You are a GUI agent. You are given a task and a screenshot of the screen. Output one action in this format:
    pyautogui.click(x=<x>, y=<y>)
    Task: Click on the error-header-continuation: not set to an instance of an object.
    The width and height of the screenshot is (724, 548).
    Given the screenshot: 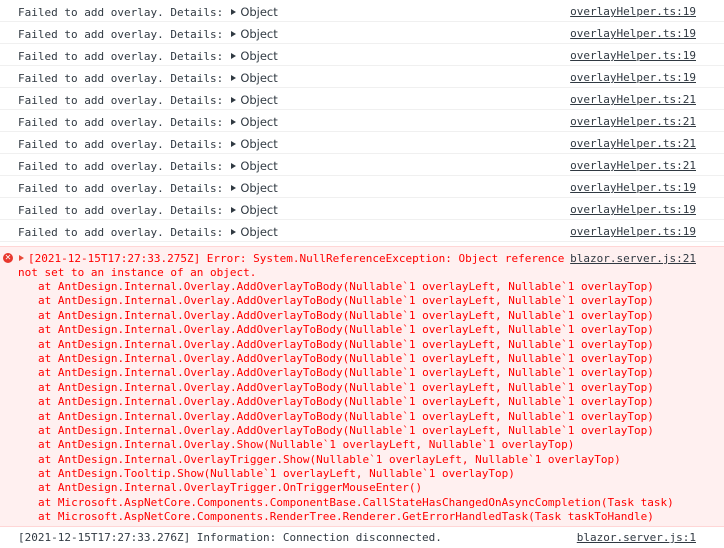 What is the action you would take?
    pyautogui.click(x=137, y=272)
    